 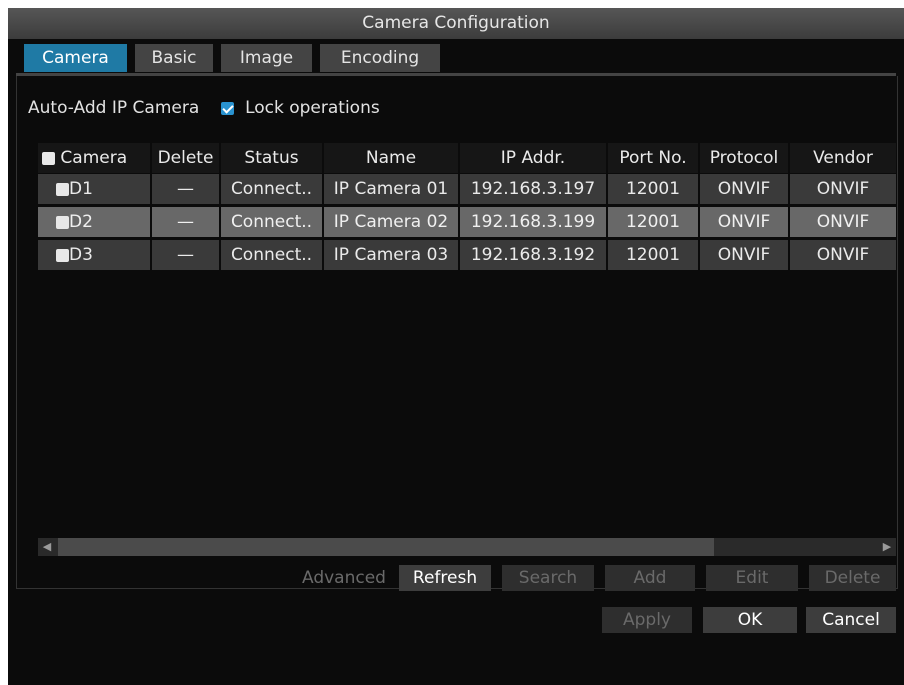 I want to click on tab-basic: Basic, so click(x=174, y=58).